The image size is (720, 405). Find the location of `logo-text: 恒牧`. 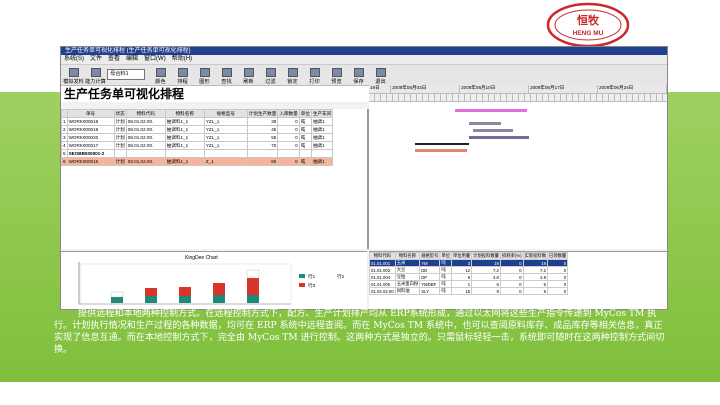

logo-text: 恒牧 is located at coordinates (588, 20).